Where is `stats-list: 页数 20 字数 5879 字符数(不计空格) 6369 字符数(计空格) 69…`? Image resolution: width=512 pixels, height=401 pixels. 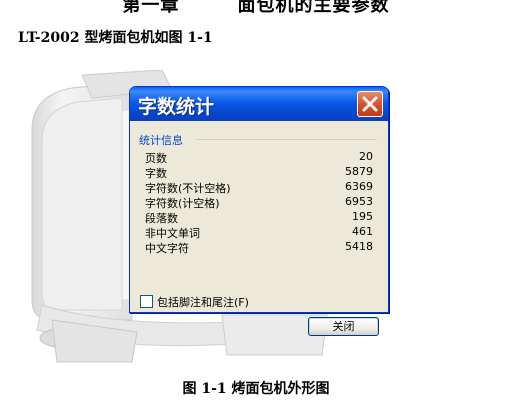 stats-list: 页数 20 字数 5879 字符数(不计空格) 6369 字符数(计空格) 69… is located at coordinates (259, 202).